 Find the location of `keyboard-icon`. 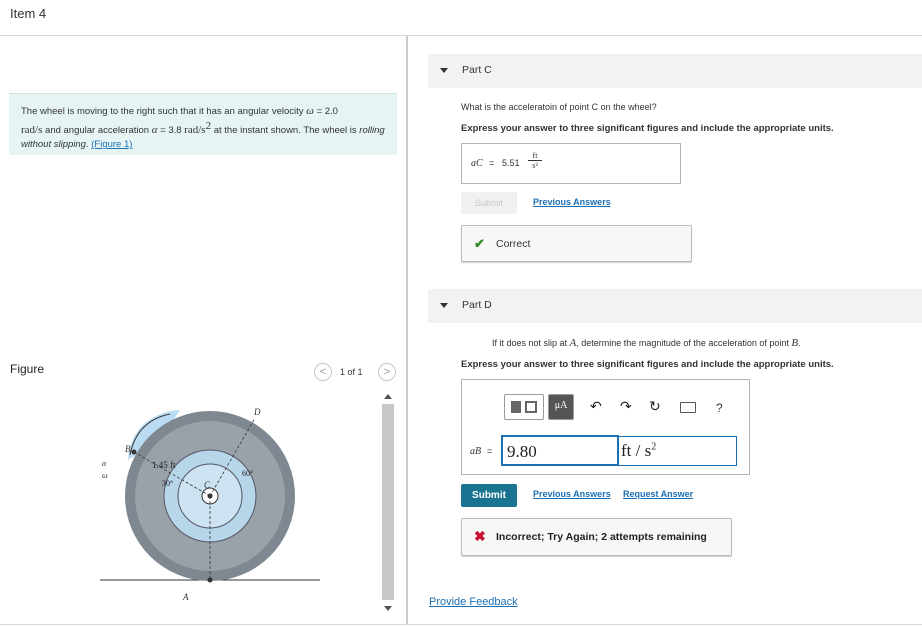

keyboard-icon is located at coordinates (688, 407).